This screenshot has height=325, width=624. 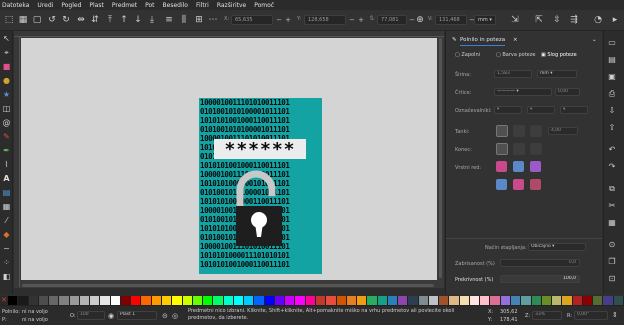 What do you see at coordinates (612, 223) in the screenshot?
I see `paste-icon: ▦` at bounding box center [612, 223].